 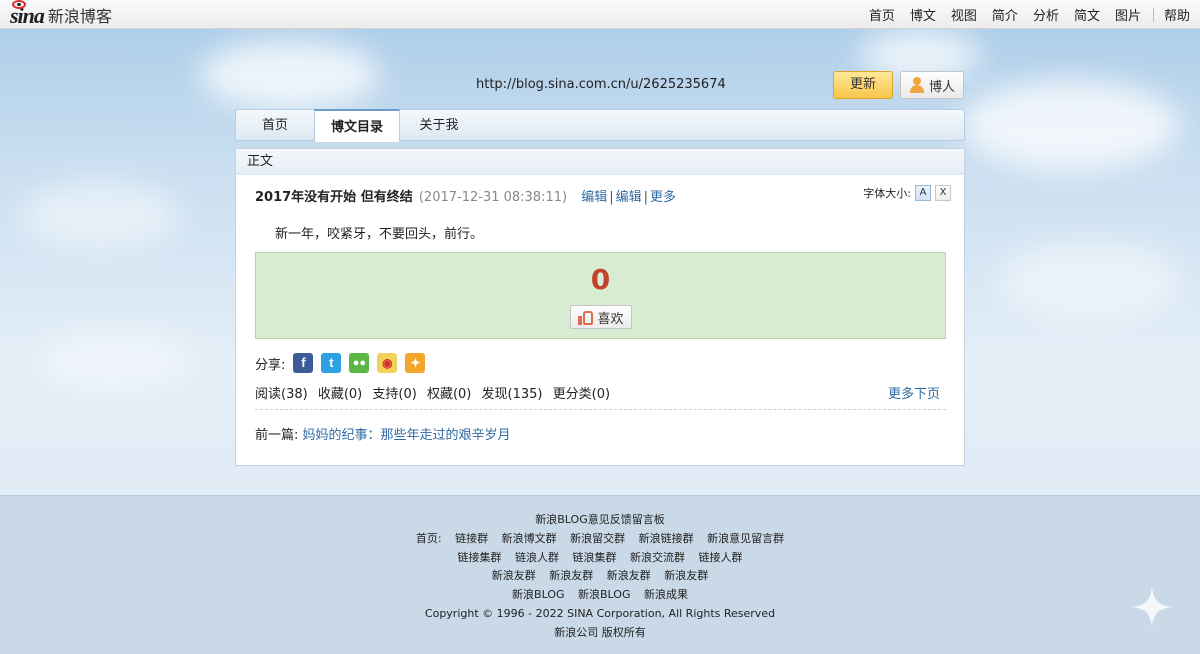 I want to click on person-button: 博人, so click(x=932, y=85).